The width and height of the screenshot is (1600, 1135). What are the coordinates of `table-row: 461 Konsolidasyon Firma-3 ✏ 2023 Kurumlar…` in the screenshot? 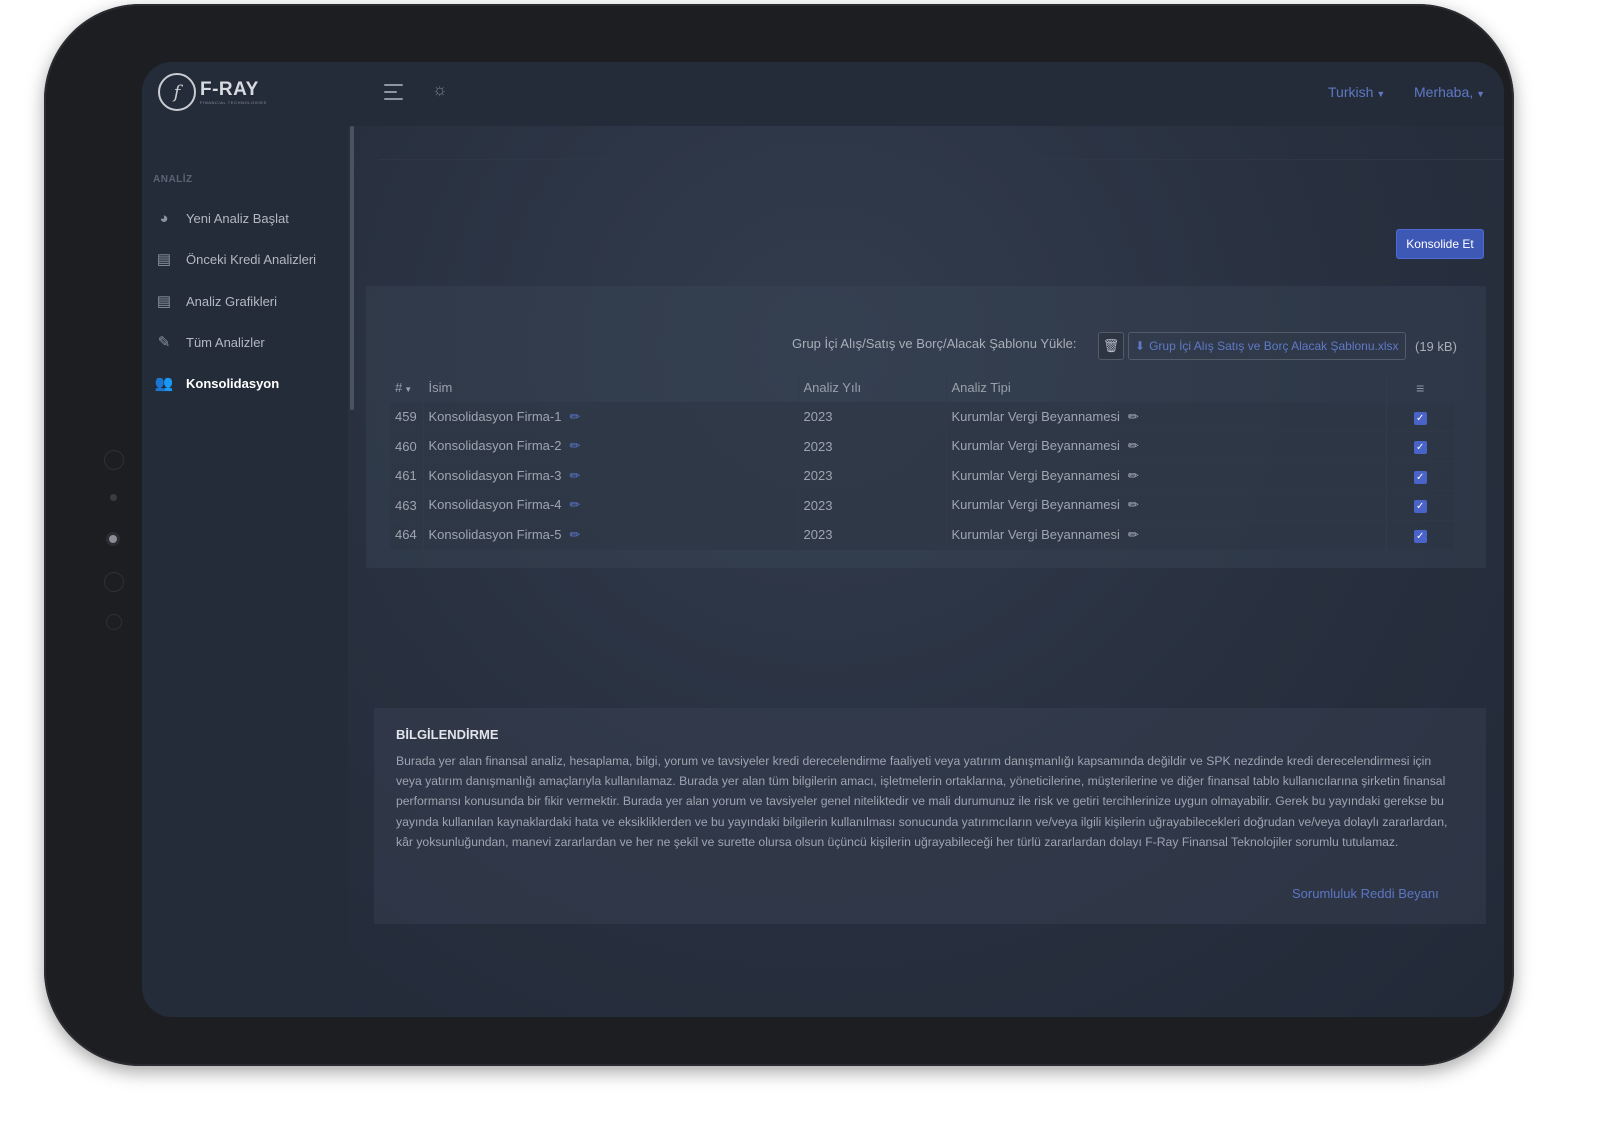 It's located at (922, 476).